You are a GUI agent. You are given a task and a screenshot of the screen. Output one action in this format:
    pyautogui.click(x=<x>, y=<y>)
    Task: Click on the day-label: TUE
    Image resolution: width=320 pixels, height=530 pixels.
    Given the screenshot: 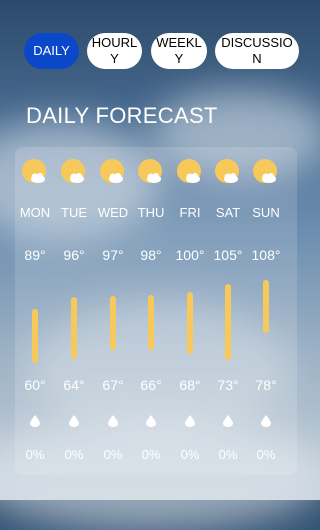 What is the action you would take?
    pyautogui.click(x=74, y=212)
    